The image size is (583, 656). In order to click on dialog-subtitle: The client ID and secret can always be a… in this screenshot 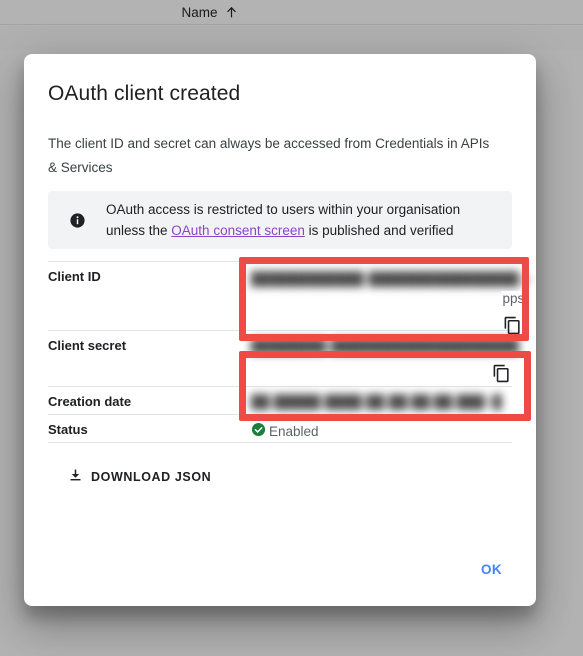, I will do `click(269, 155)`.